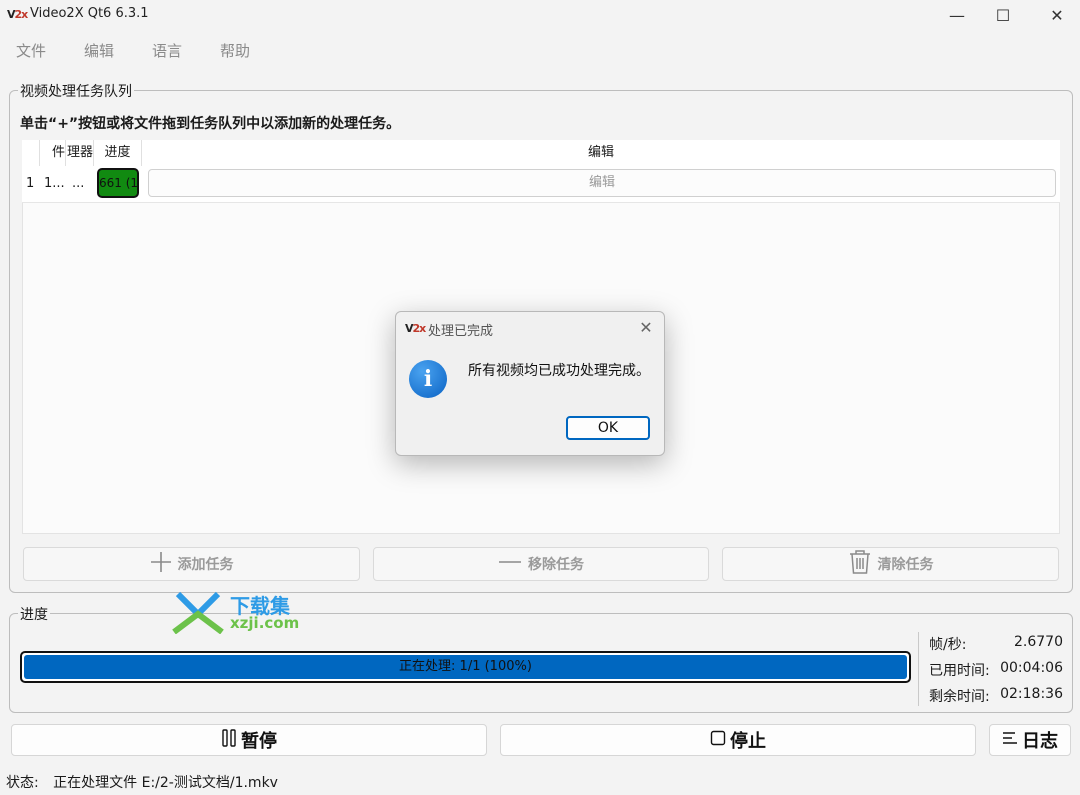 This screenshot has width=1080, height=795. Describe the element at coordinates (556, 565) in the screenshot. I see `remove-task-label: 移除任务` at that location.